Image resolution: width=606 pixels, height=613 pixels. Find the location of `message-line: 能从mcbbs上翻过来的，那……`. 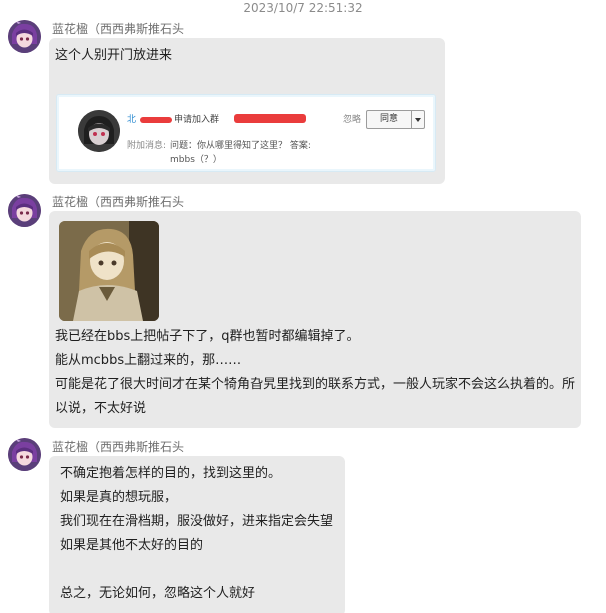

message-line: 能从mcbbs上翻过来的，那…… is located at coordinates (148, 360).